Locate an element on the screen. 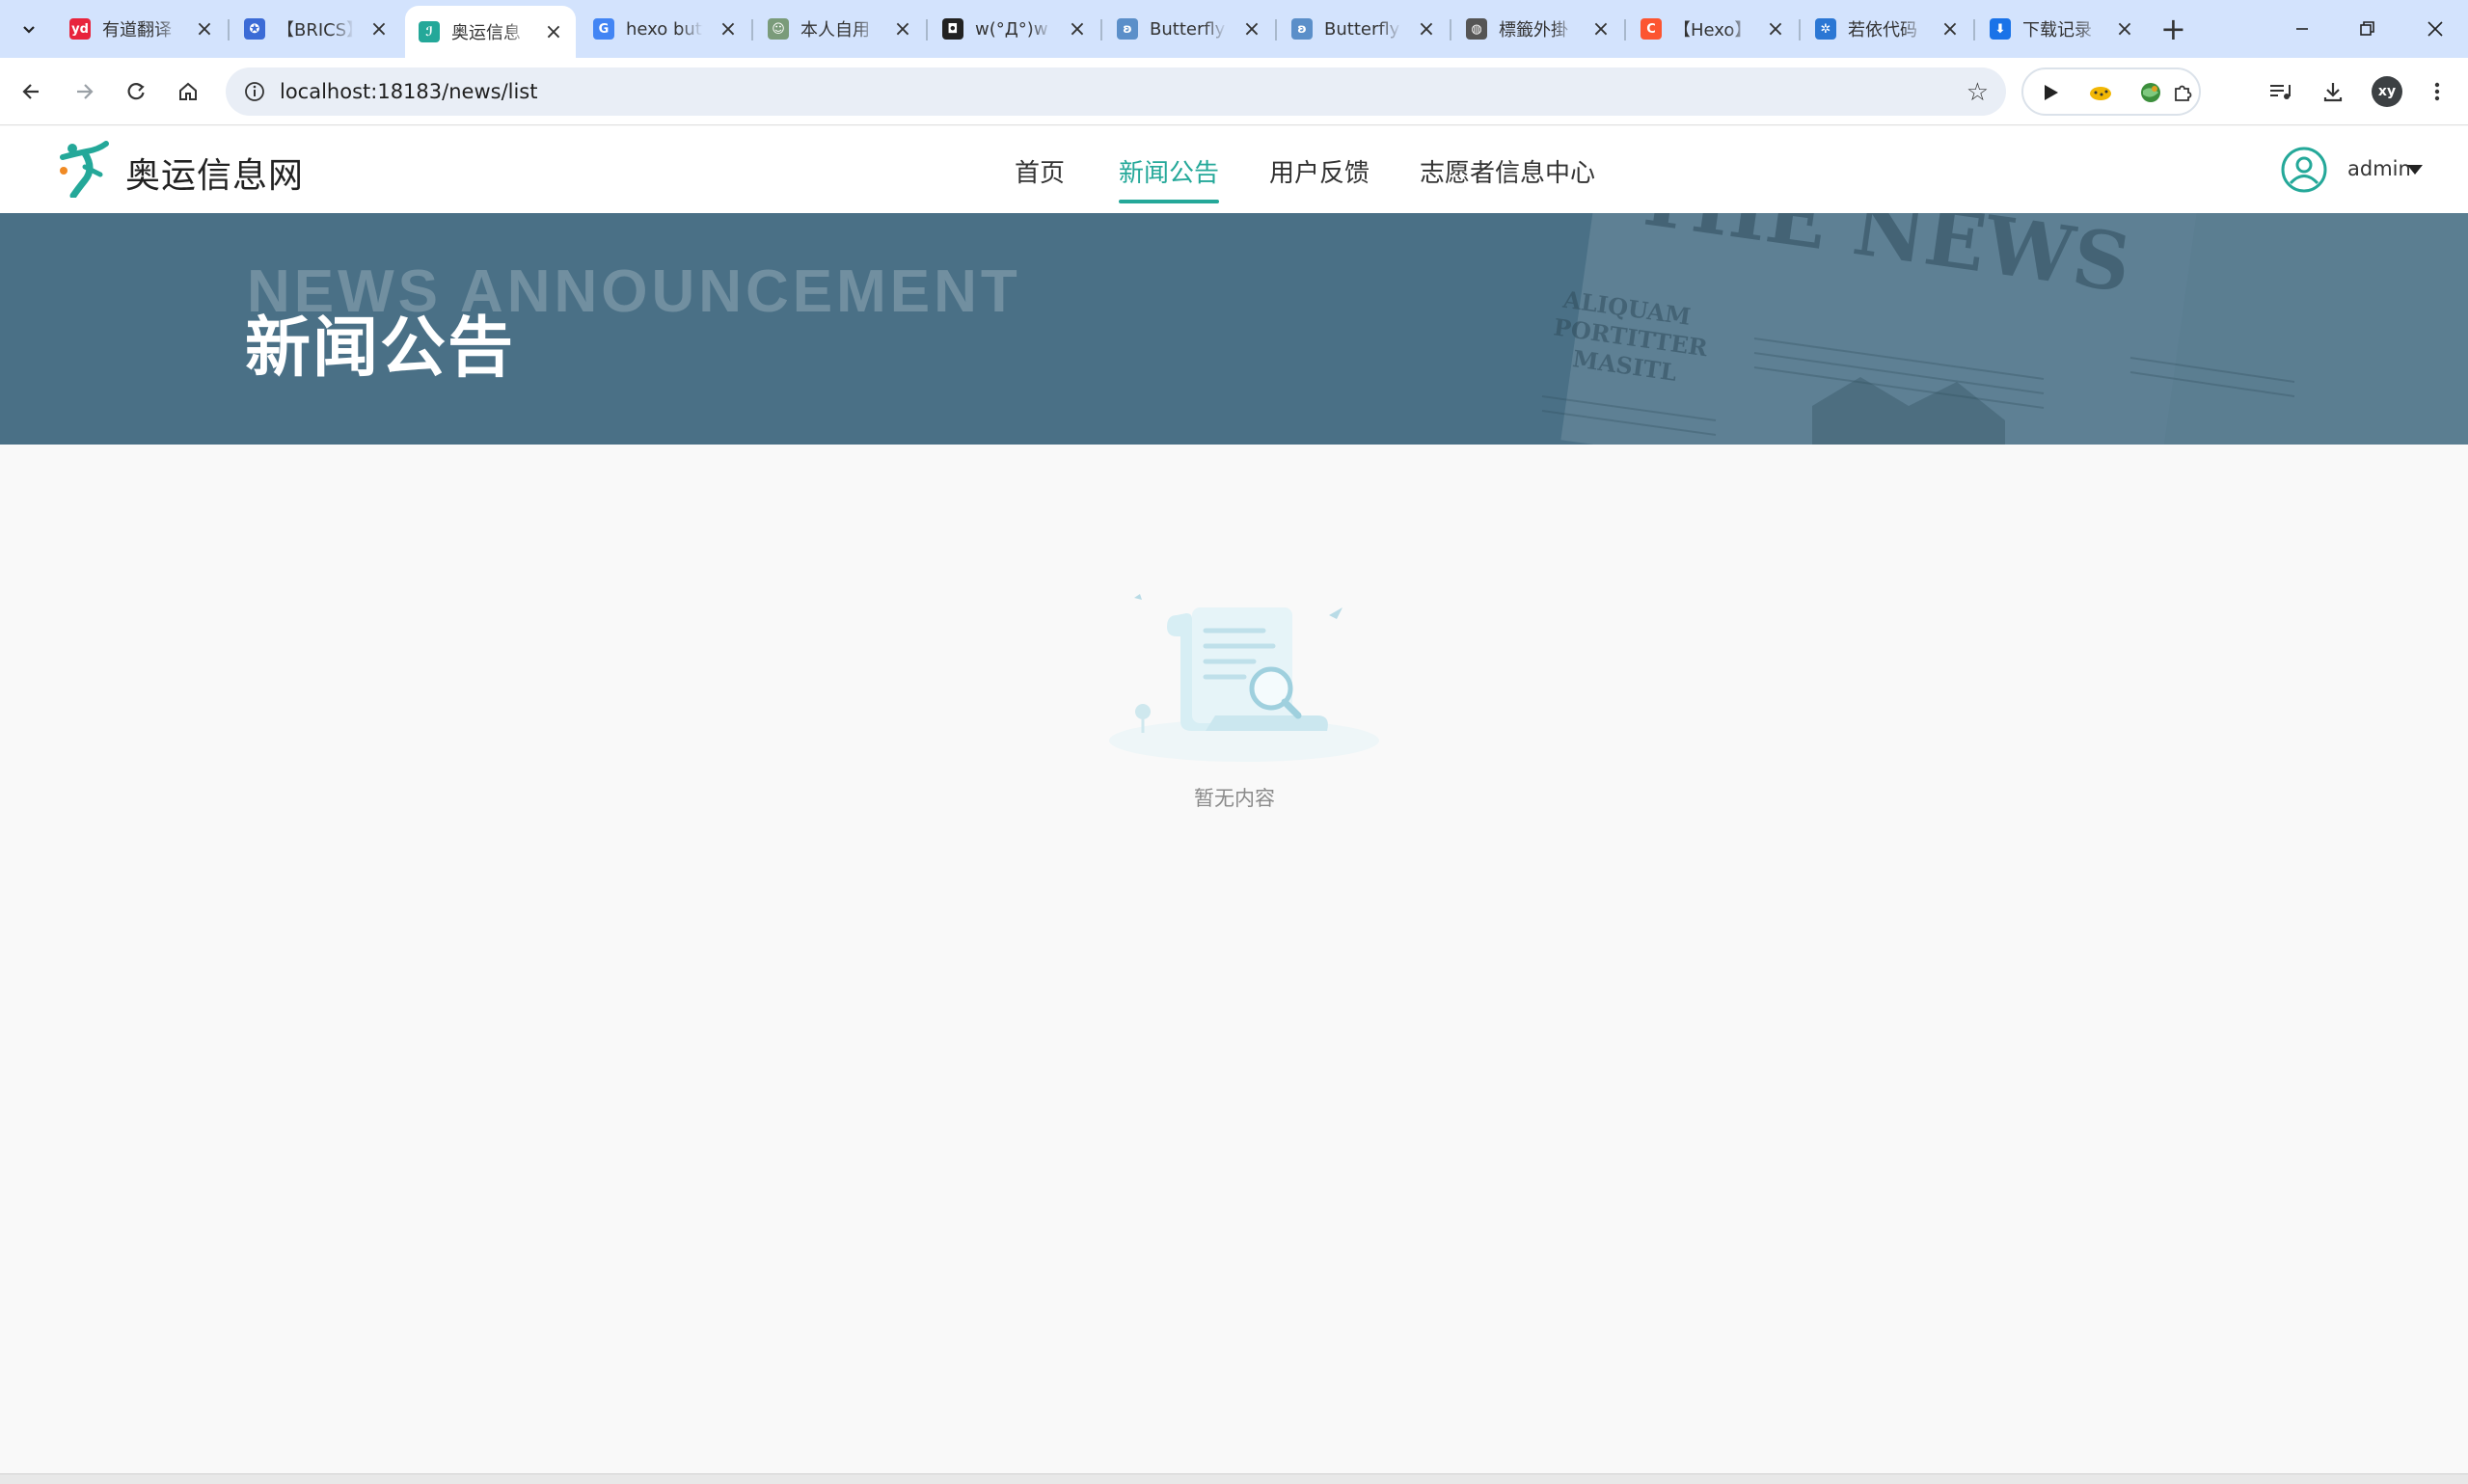 The width and height of the screenshot is (2468, 1484). new-tab-button: + is located at coordinates (2173, 28).